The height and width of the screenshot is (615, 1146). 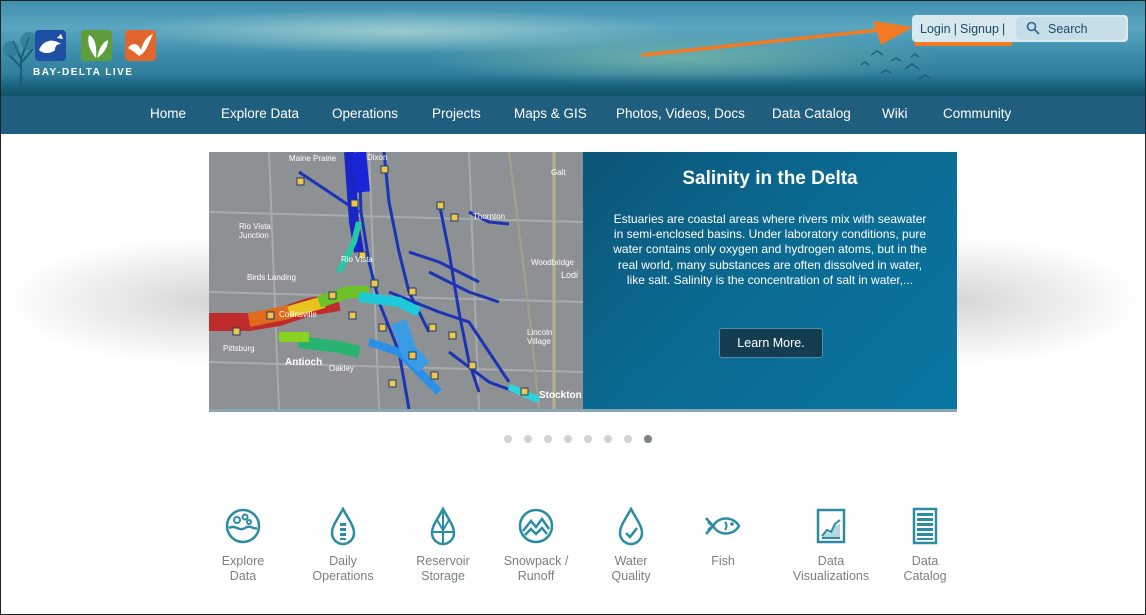 What do you see at coordinates (50, 45) in the screenshot?
I see `whale-logo-icon` at bounding box center [50, 45].